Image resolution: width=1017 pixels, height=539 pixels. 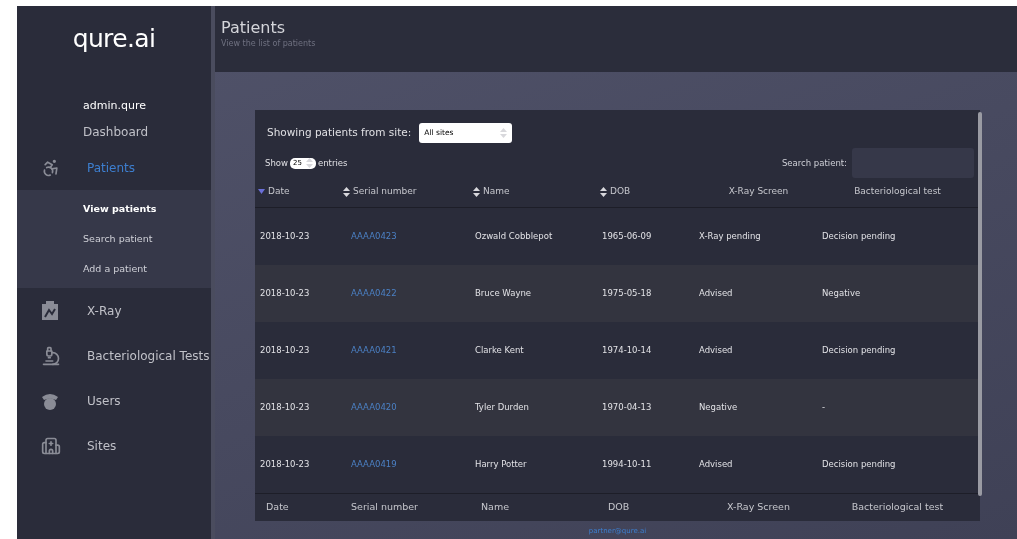 What do you see at coordinates (501, 464) in the screenshot?
I see `table-cell-text: Harry Potter` at bounding box center [501, 464].